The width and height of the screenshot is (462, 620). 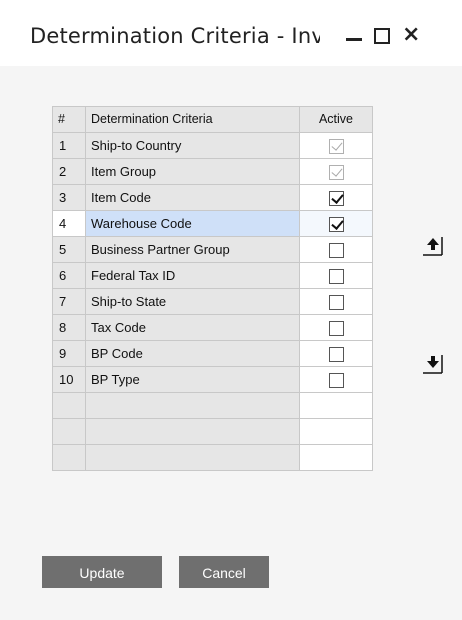 I want to click on criteria-cell: Business Partner Group, so click(x=192, y=249).